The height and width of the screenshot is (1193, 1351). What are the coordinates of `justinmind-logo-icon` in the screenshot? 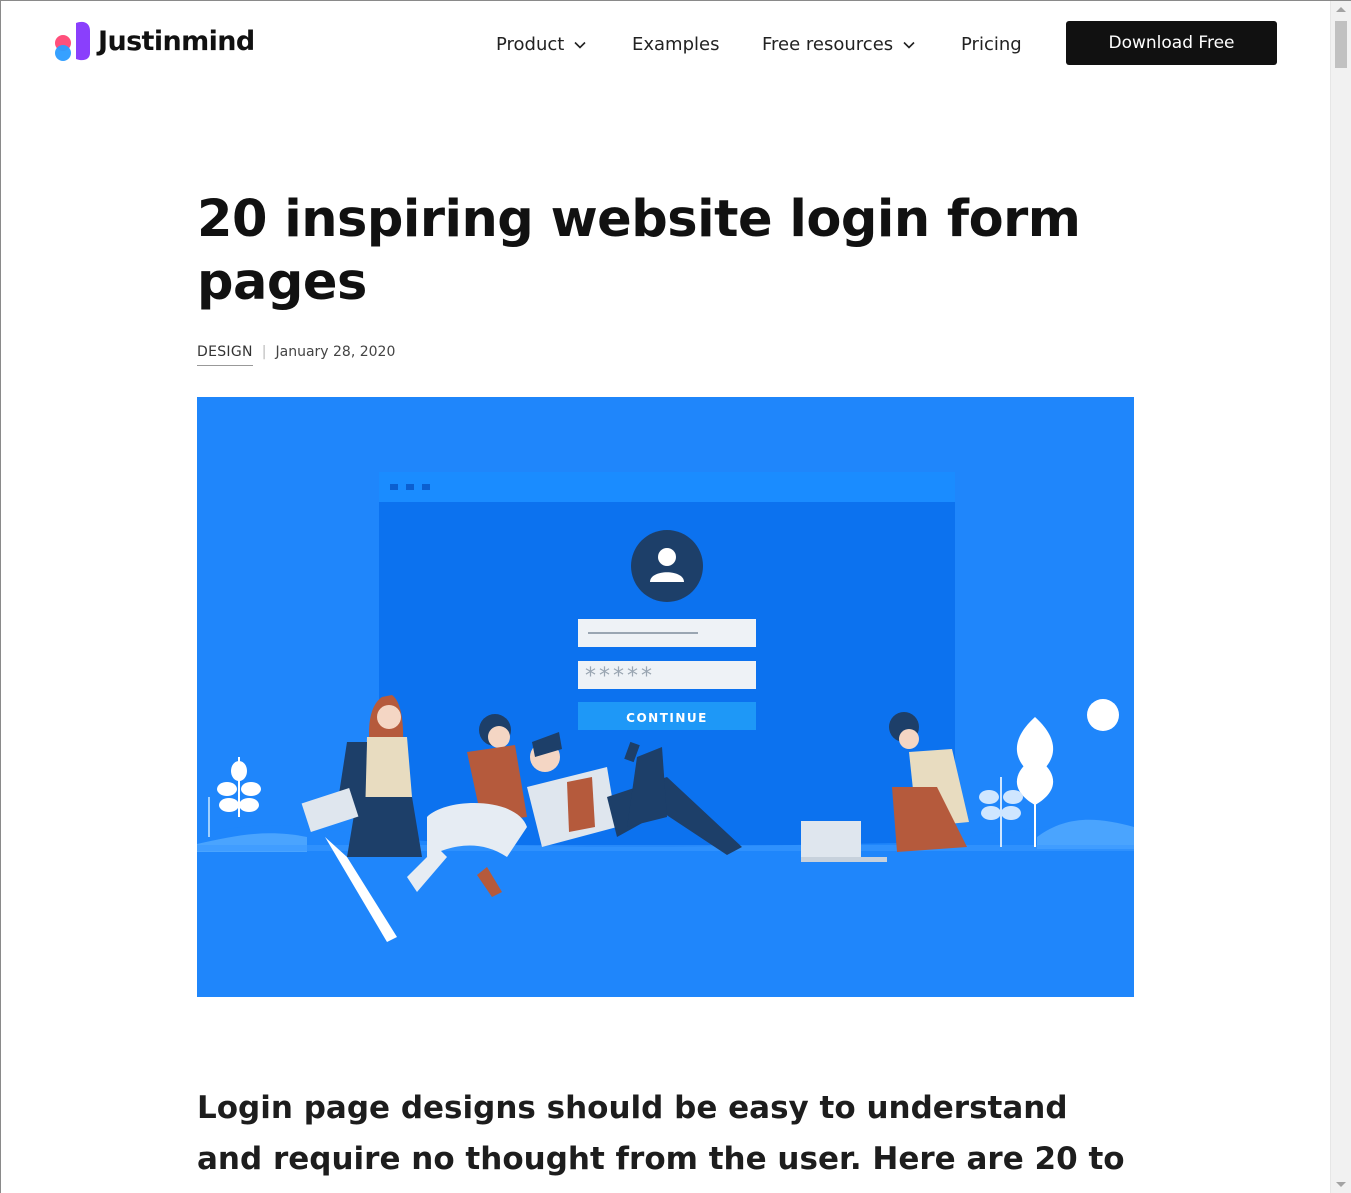 It's located at (72, 41).